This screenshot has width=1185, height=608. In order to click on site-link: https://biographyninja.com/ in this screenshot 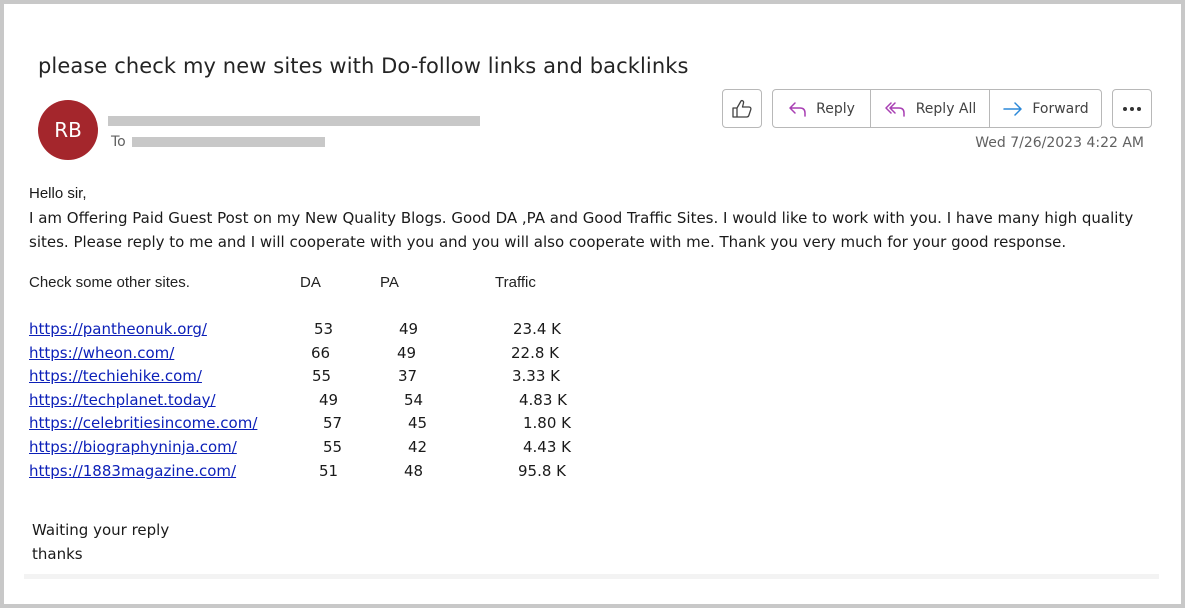, I will do `click(133, 447)`.